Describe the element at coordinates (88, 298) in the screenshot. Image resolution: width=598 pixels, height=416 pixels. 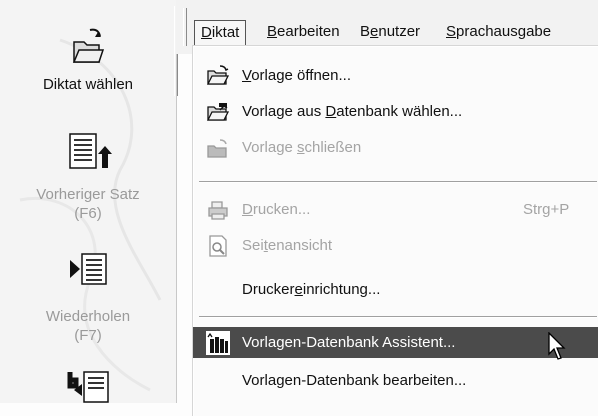
I see `toolbar-button-wiederholen: Wiederholen (F7)` at that location.